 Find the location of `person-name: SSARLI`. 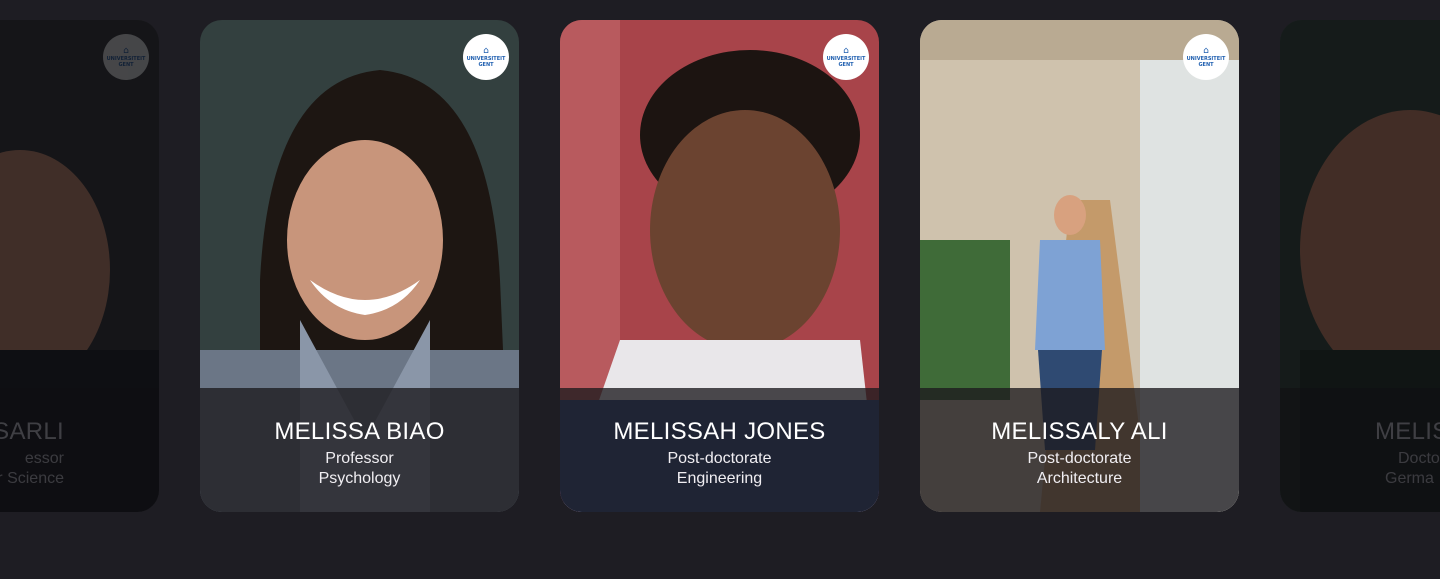

person-name: SSARLI is located at coordinates (32, 431).